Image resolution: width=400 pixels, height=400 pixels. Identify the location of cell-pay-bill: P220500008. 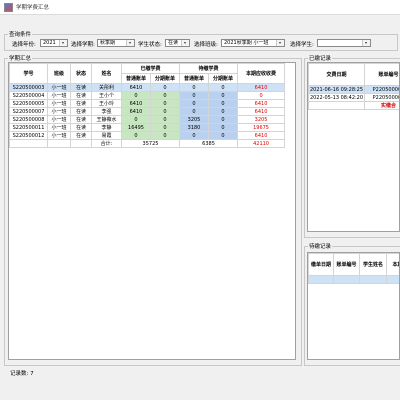
(381, 97).